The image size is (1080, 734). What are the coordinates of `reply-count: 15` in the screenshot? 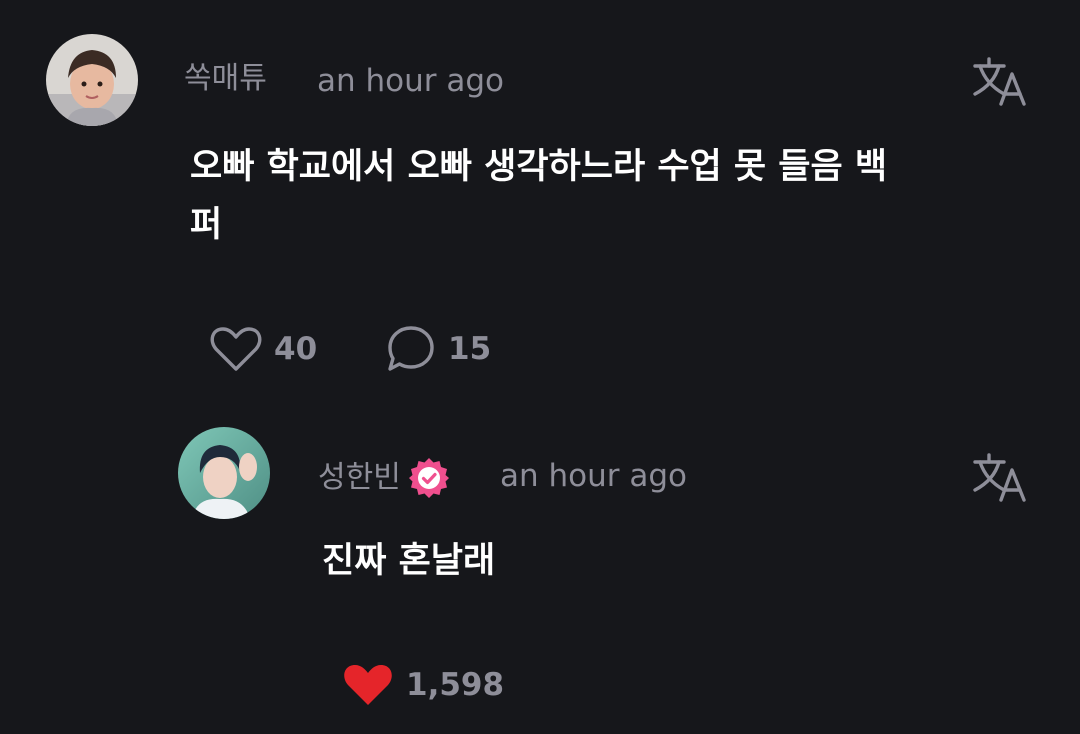 It's located at (470, 348).